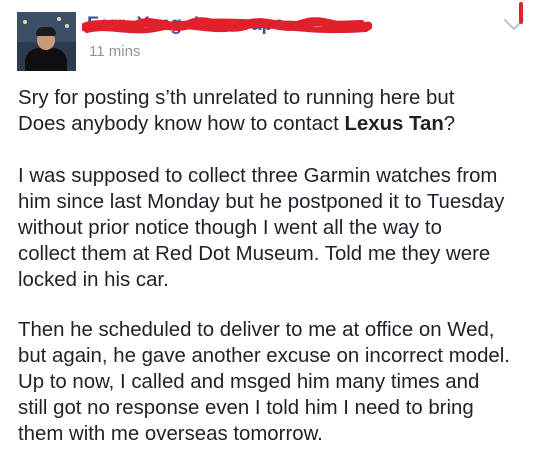 Image resolution: width=534 pixels, height=462 pixels. Describe the element at coordinates (393, 124) in the screenshot. I see `mentioned-person: Lexus Tan` at that location.